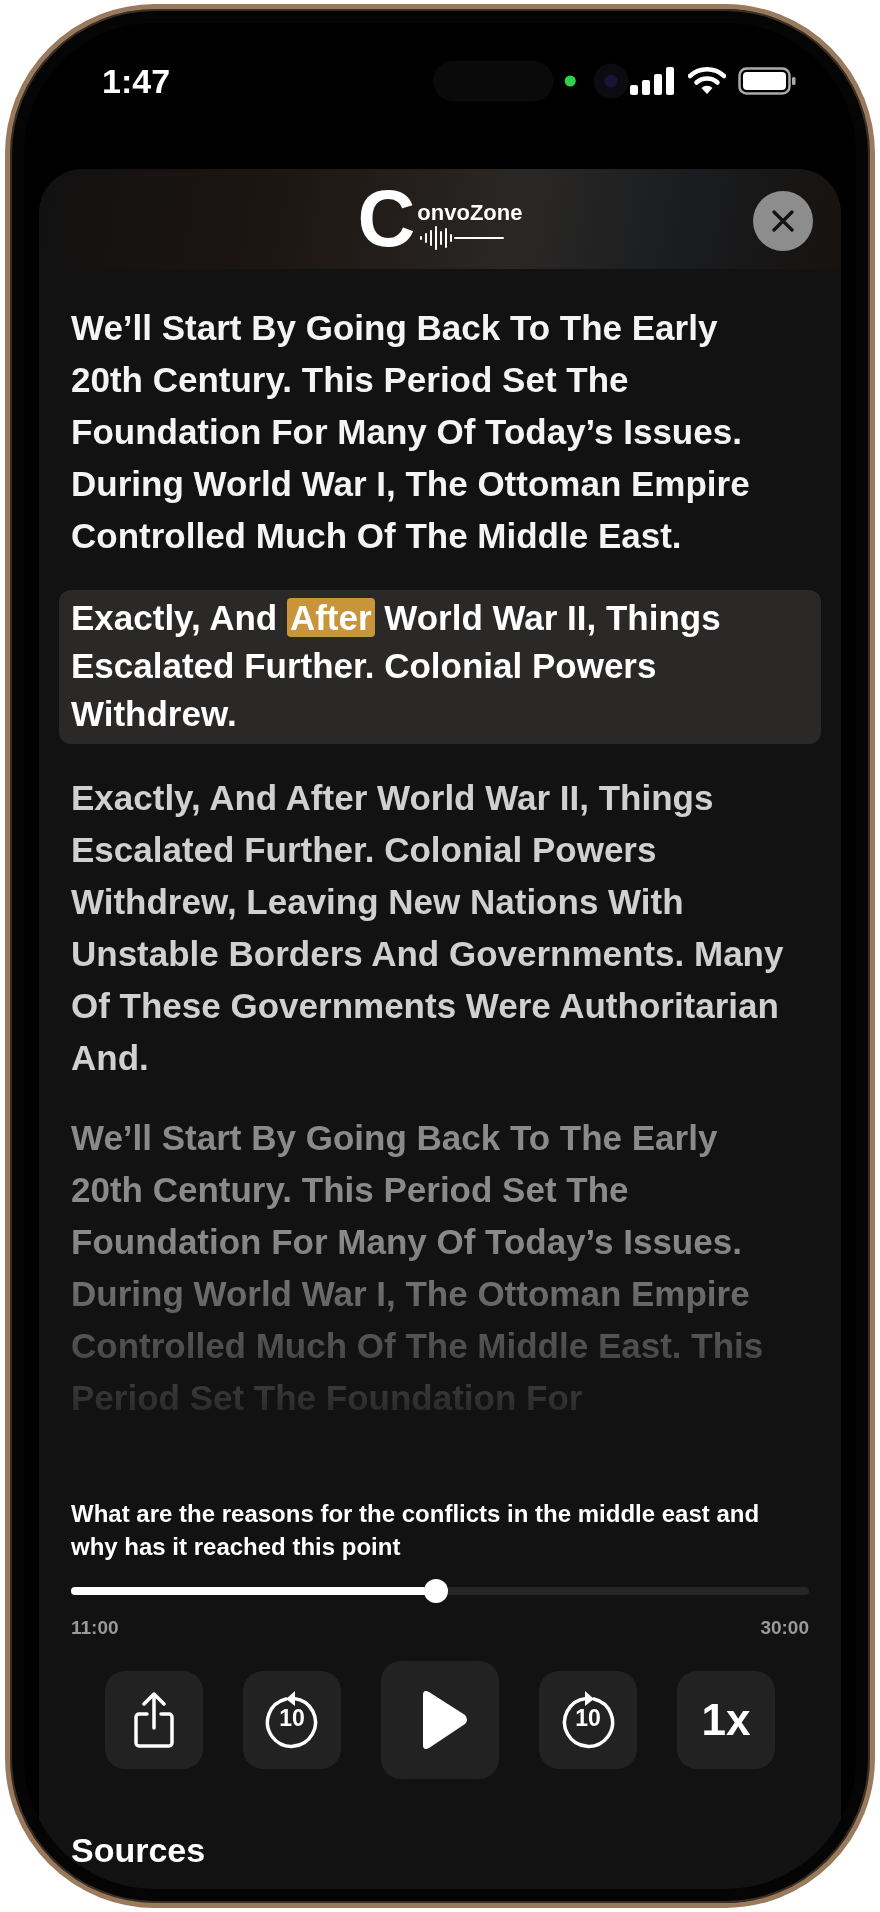 This screenshot has height=1912, width=880. What do you see at coordinates (767, 81) in the screenshot?
I see `battery-icon` at bounding box center [767, 81].